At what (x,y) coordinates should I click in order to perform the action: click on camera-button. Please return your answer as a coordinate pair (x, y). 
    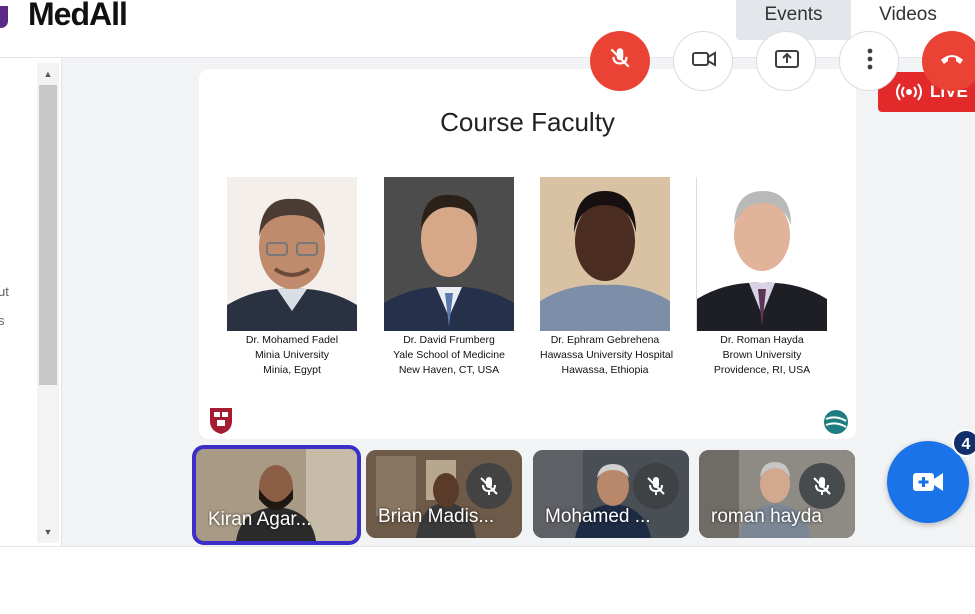
    Looking at the image, I should click on (703, 61).